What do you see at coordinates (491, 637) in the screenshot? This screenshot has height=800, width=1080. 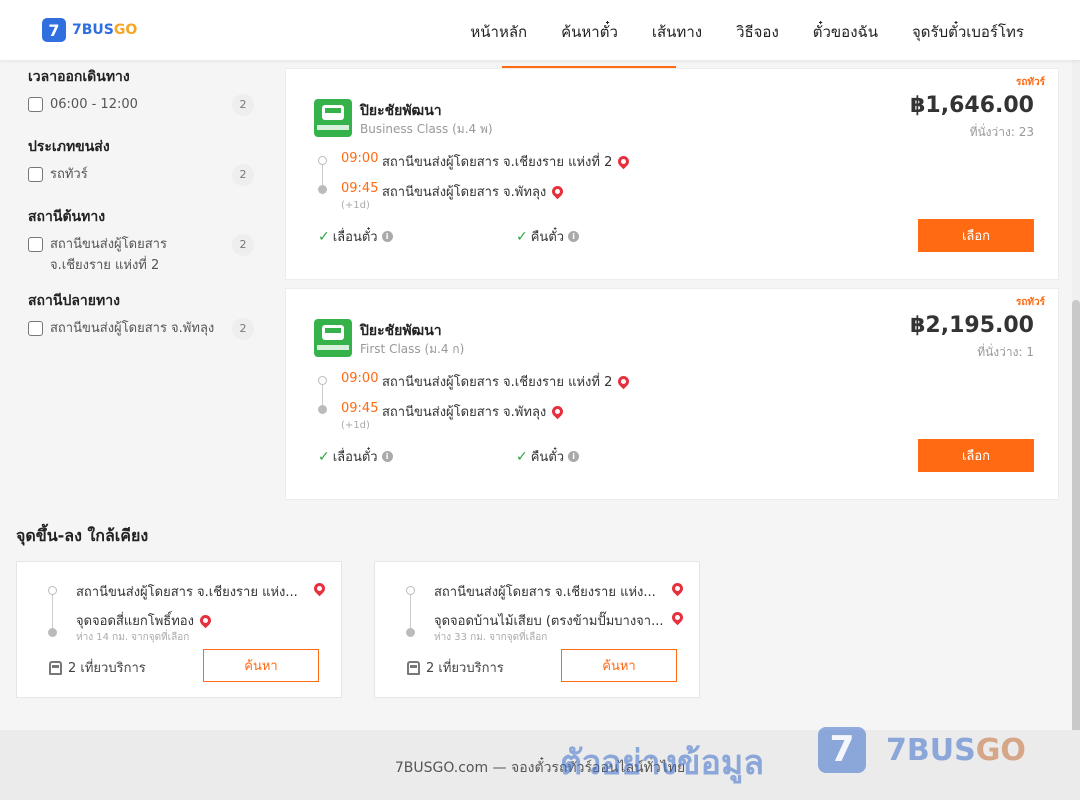 I see `nearby-distance: ห่าง 33 กม. จากจุดที่เลือก` at bounding box center [491, 637].